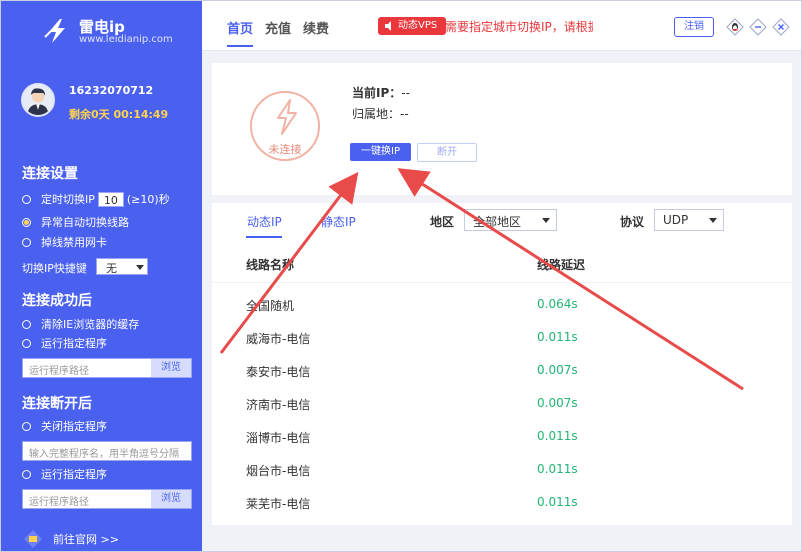 The image size is (802, 552). Describe the element at coordinates (694, 27) in the screenshot. I see `logout-button: 注销` at that location.